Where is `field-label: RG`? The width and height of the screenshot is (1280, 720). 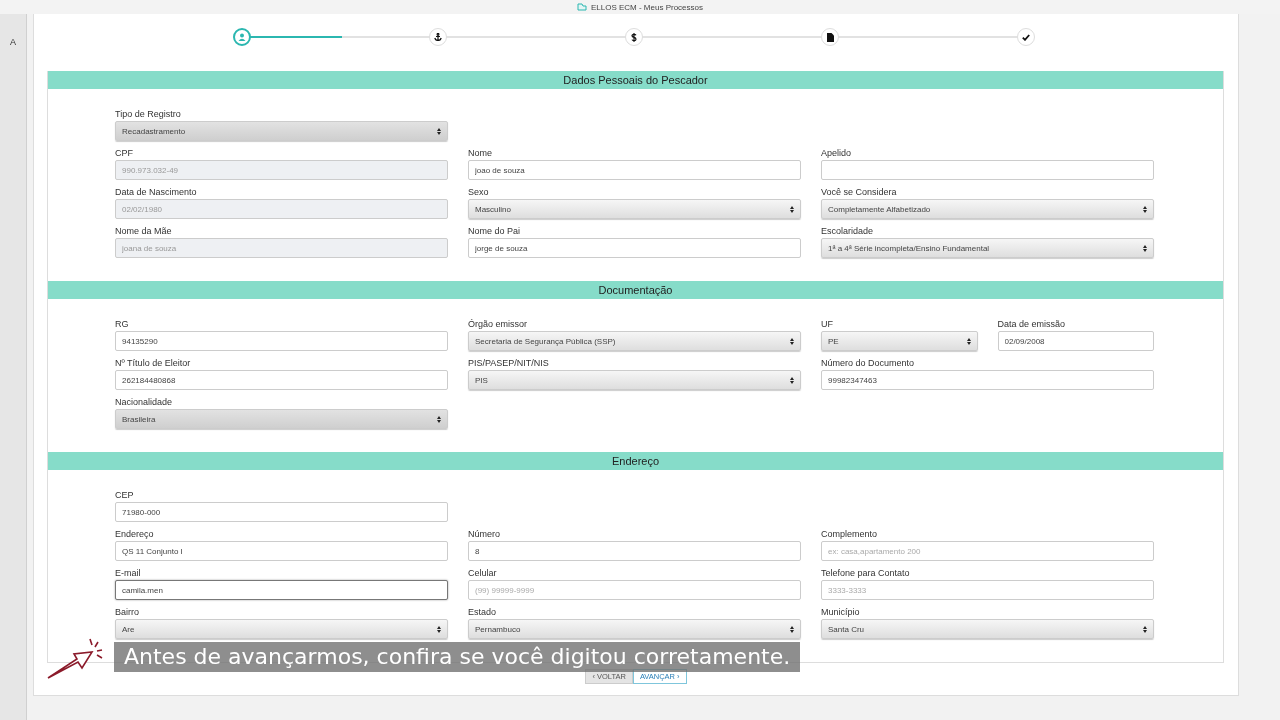 field-label: RG is located at coordinates (122, 324).